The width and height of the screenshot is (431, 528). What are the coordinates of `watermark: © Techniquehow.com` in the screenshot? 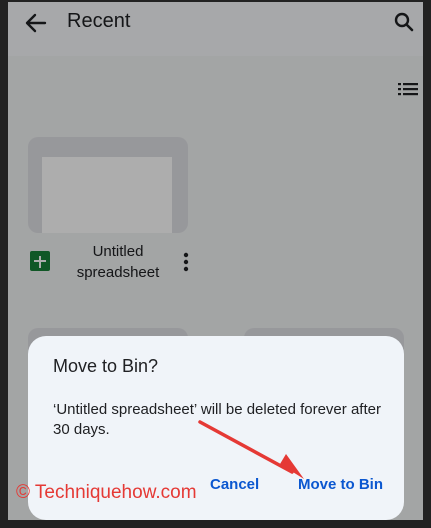 It's located at (106, 492).